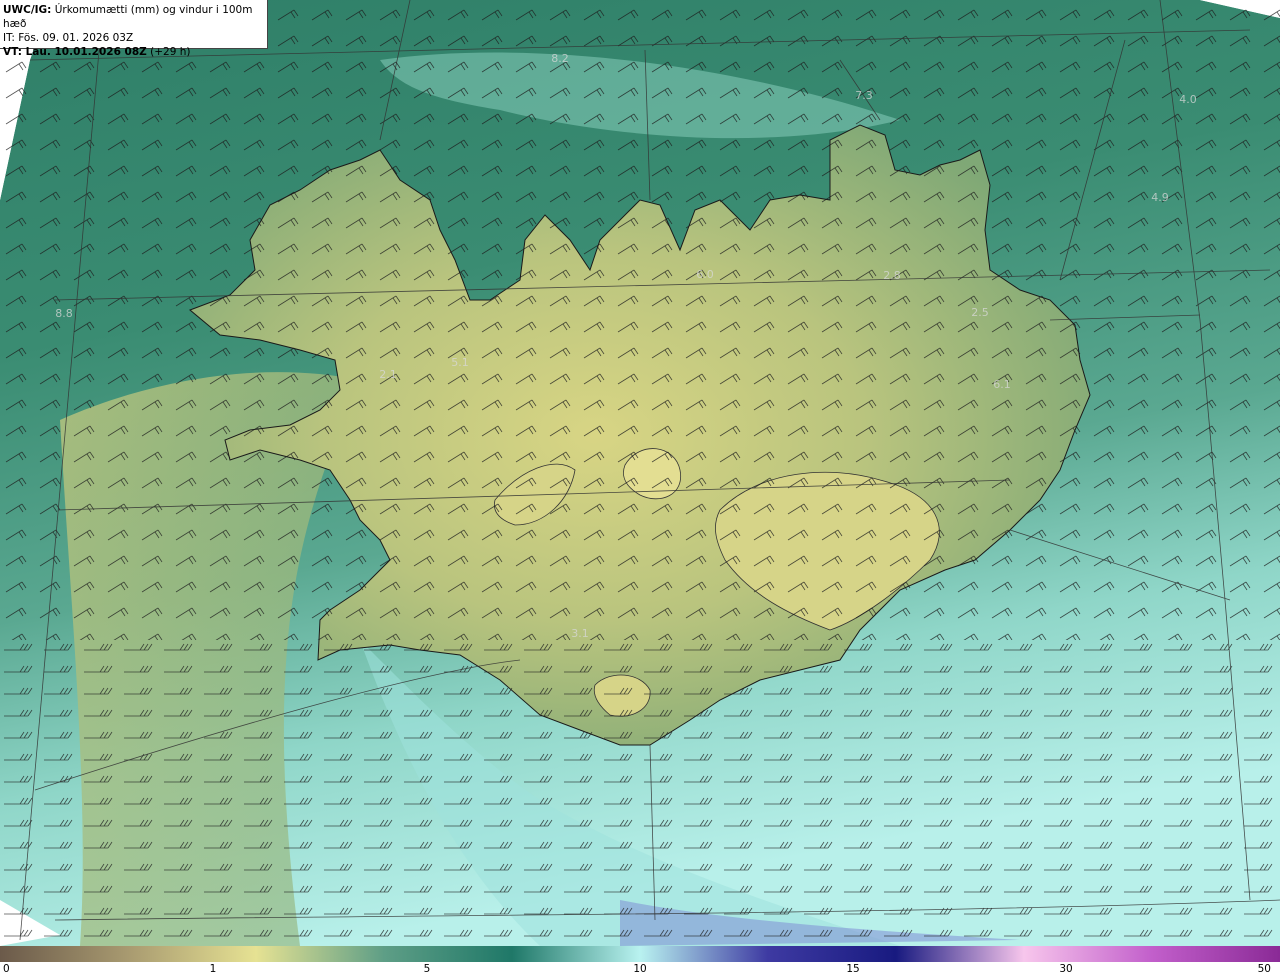  Describe the element at coordinates (68, 38) in the screenshot. I see `init-time: IT: Fös. 09. 01. 2026 03Z` at that location.